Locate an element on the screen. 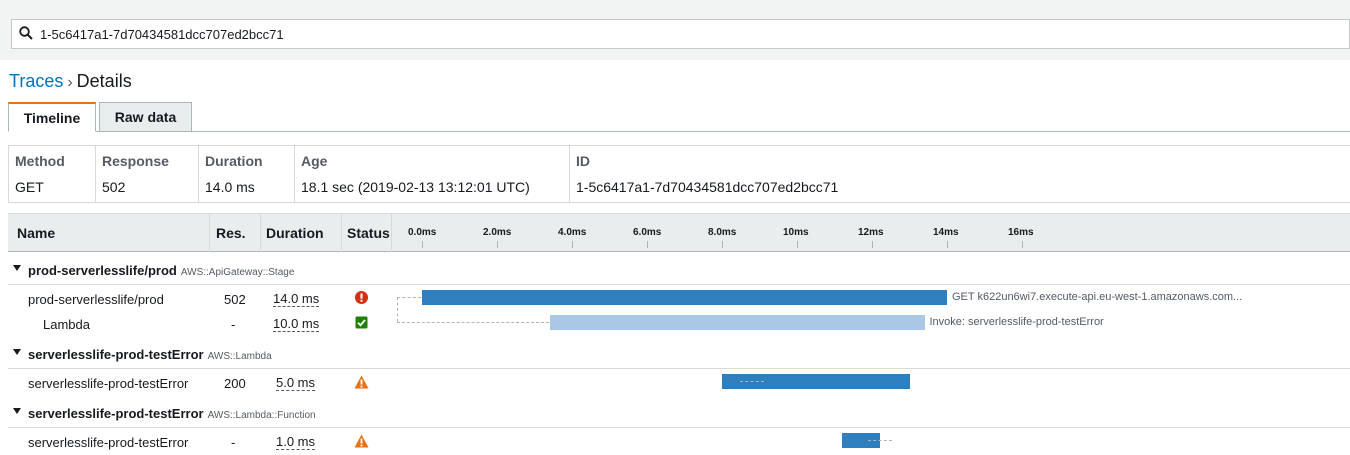 The width and height of the screenshot is (1350, 455). summary-age: Age 18.1 sec (2019-02-13 13:12:01 UTC) is located at coordinates (431, 174).